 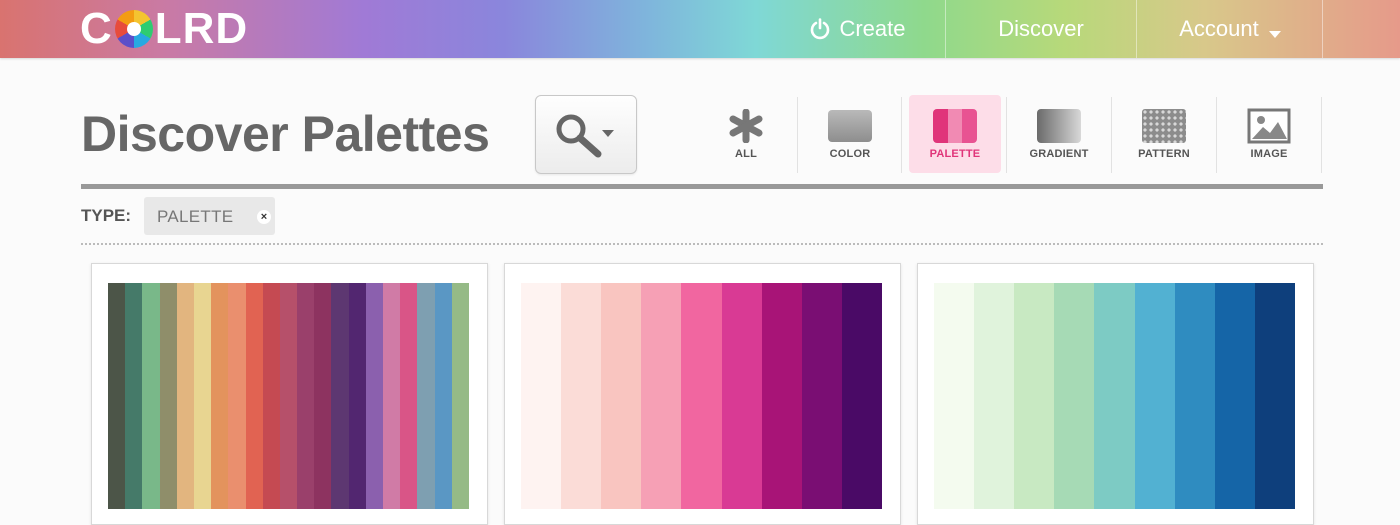 What do you see at coordinates (955, 126) in the screenshot?
I see `palette-icon` at bounding box center [955, 126].